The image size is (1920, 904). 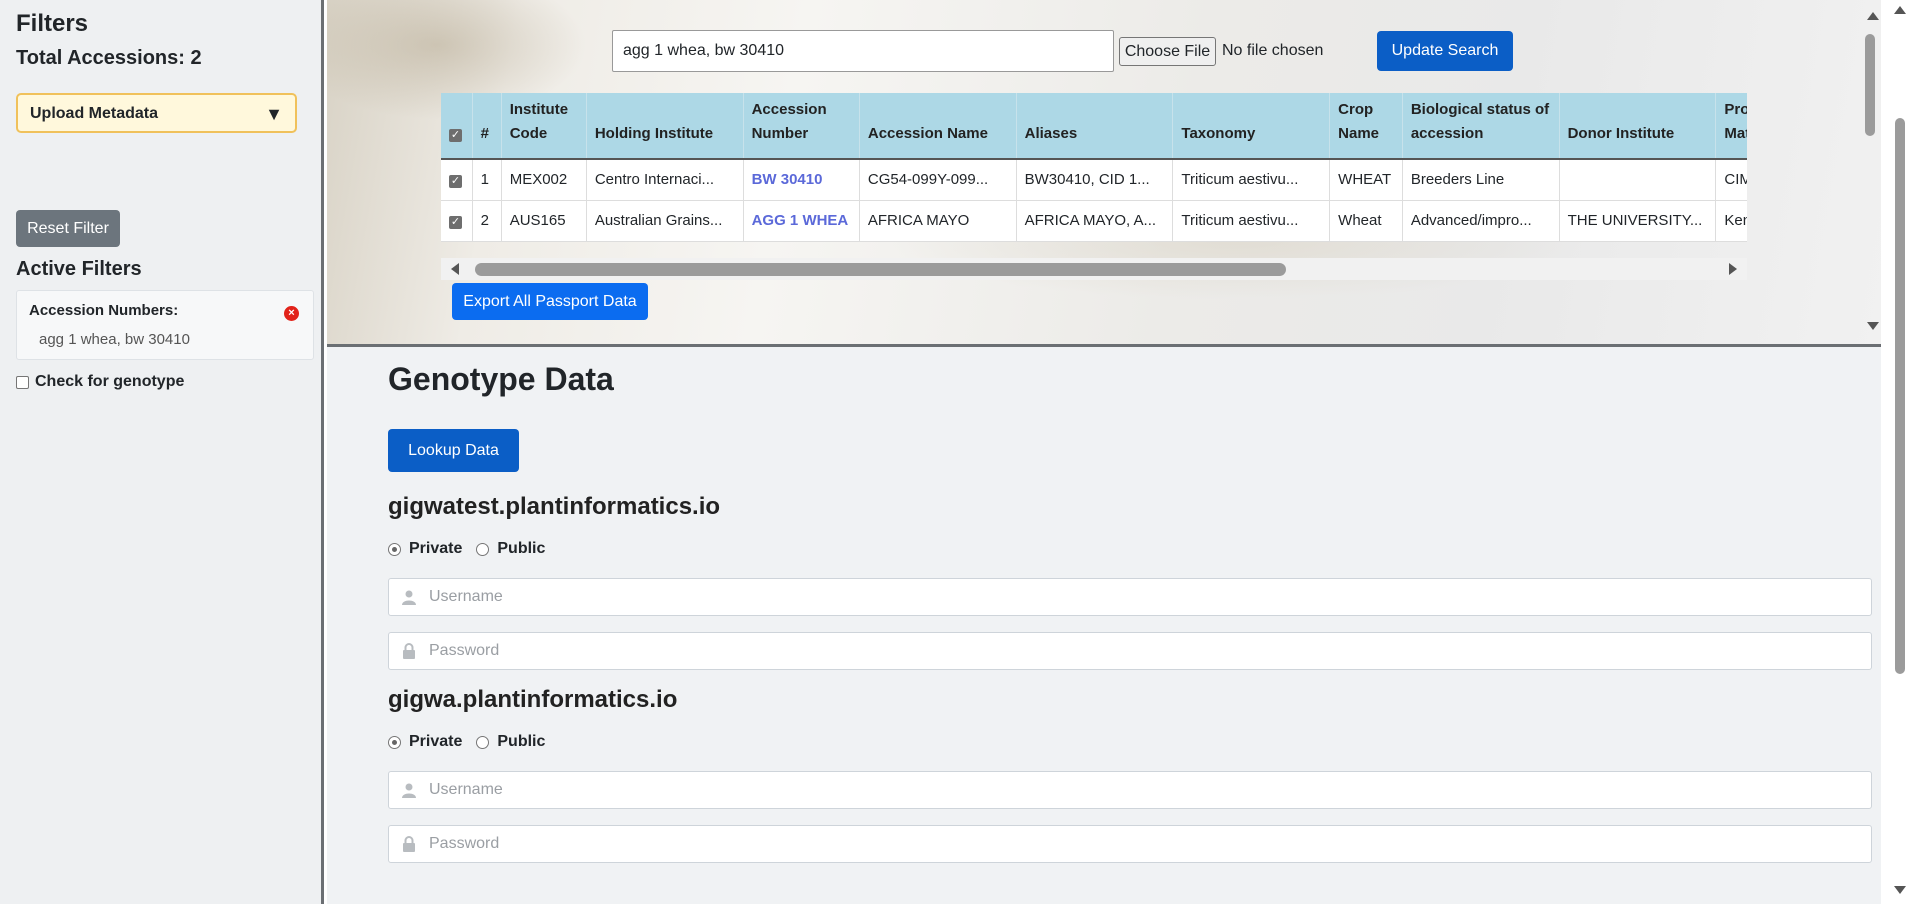 What do you see at coordinates (938, 126) in the screenshot?
I see `column-header: Accession Name` at bounding box center [938, 126].